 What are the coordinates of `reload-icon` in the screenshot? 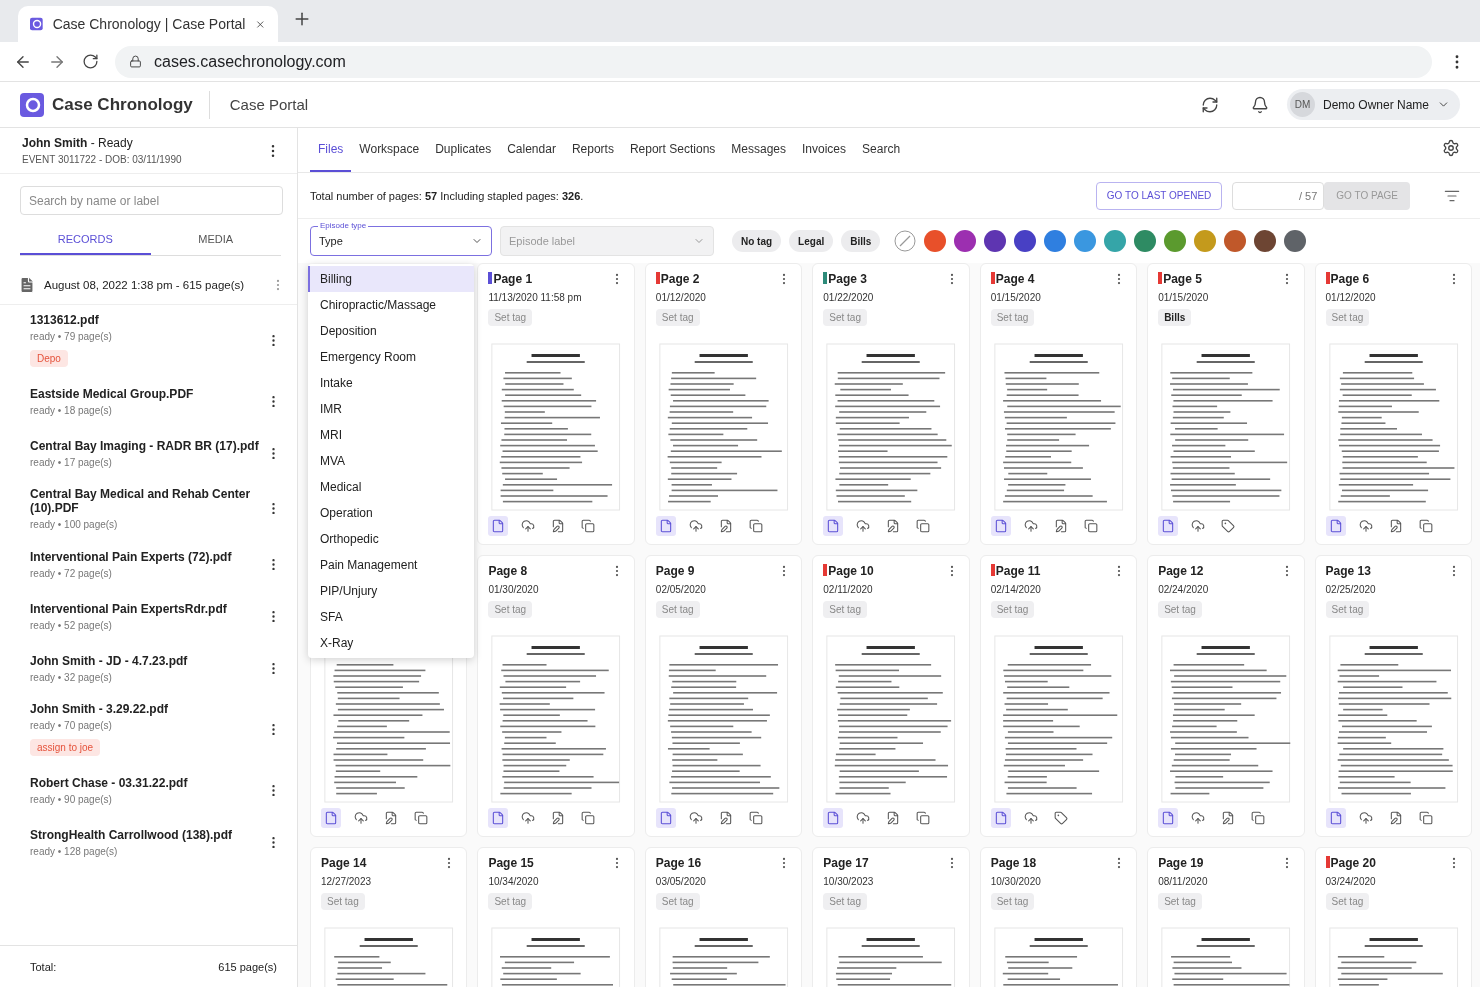 It's located at (90, 61).